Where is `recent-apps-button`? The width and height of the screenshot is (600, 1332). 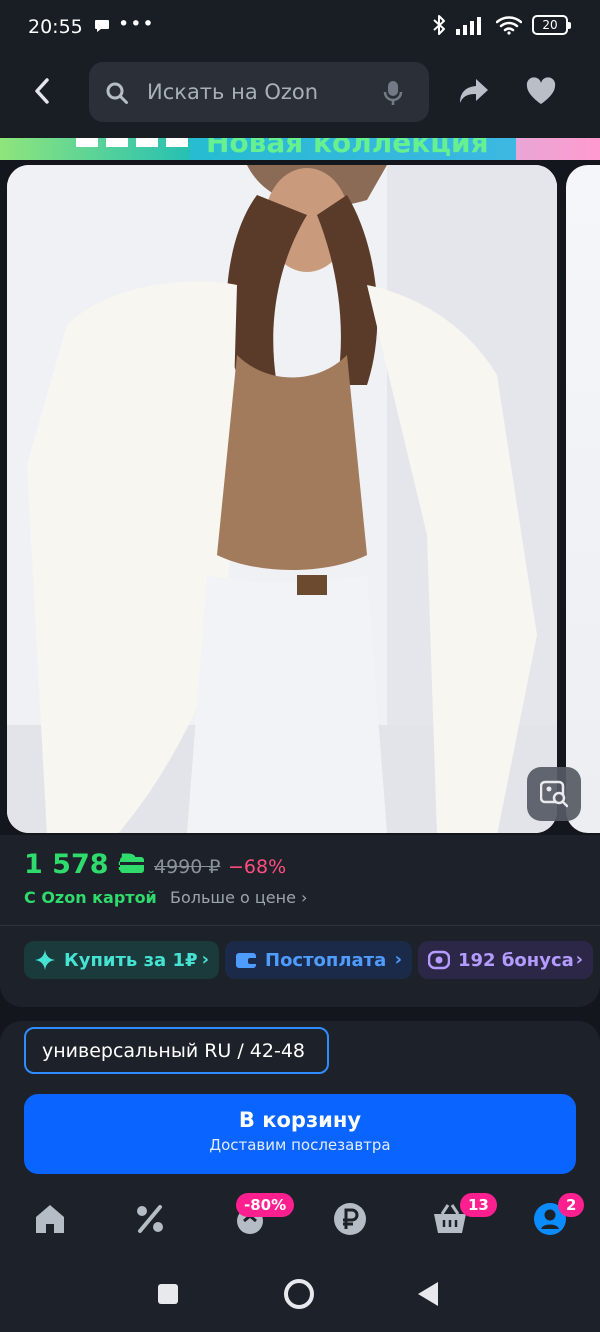
recent-apps-button is located at coordinates (168, 1294).